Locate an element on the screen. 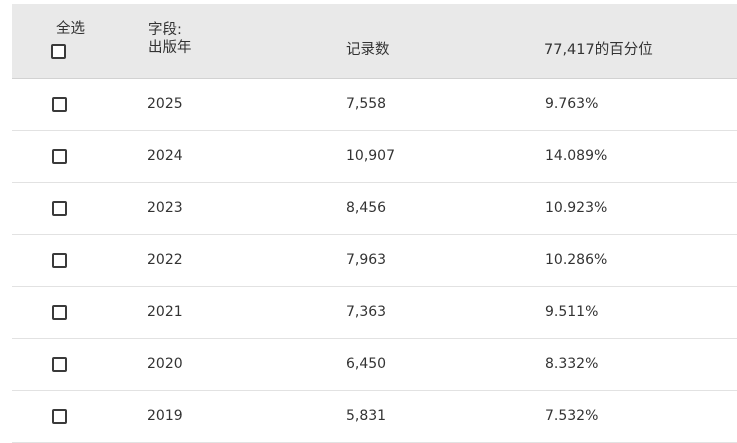 The height and width of the screenshot is (443, 737). year-cell: 2019 is located at coordinates (165, 416).